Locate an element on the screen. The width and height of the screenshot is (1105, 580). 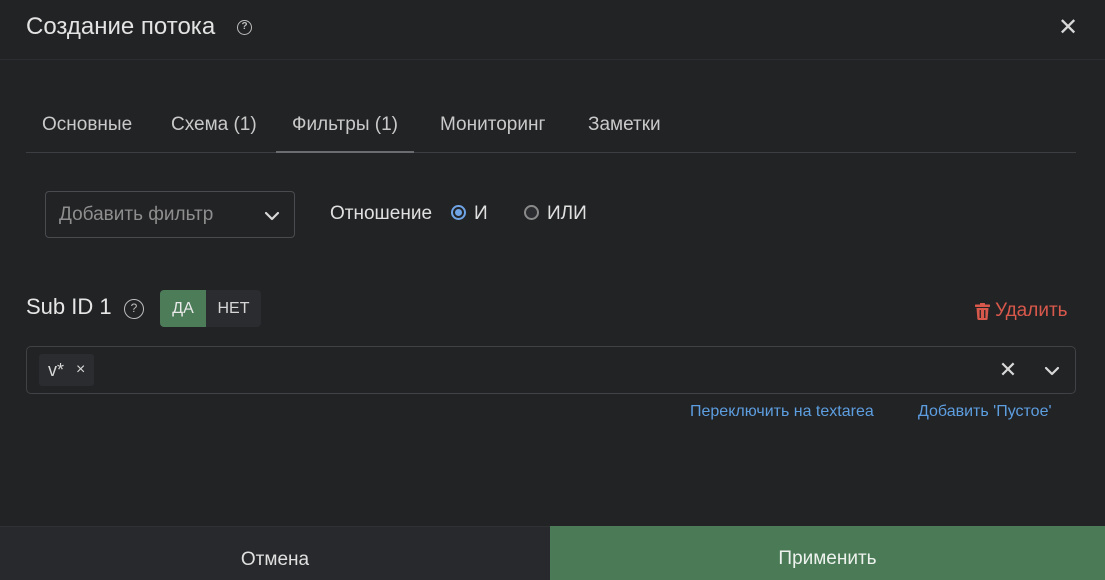
chip-remove-icon: × is located at coordinates (80, 370).